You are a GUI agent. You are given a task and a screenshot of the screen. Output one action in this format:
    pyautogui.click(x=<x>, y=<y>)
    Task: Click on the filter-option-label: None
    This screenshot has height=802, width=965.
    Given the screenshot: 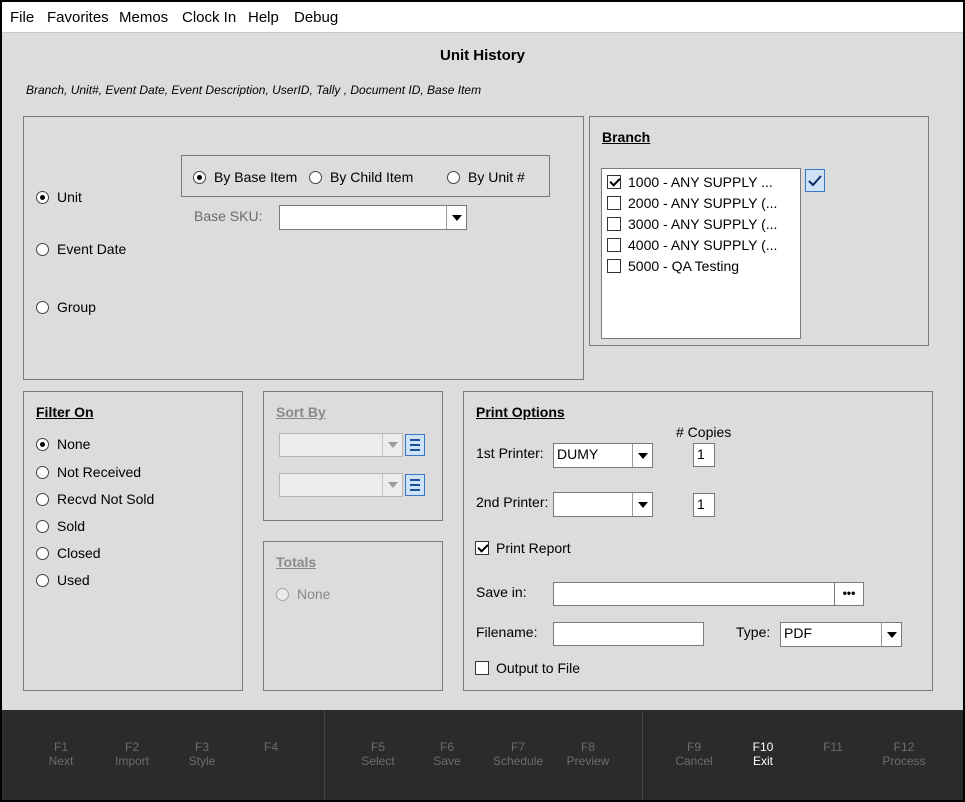 What is the action you would take?
    pyautogui.click(x=74, y=444)
    